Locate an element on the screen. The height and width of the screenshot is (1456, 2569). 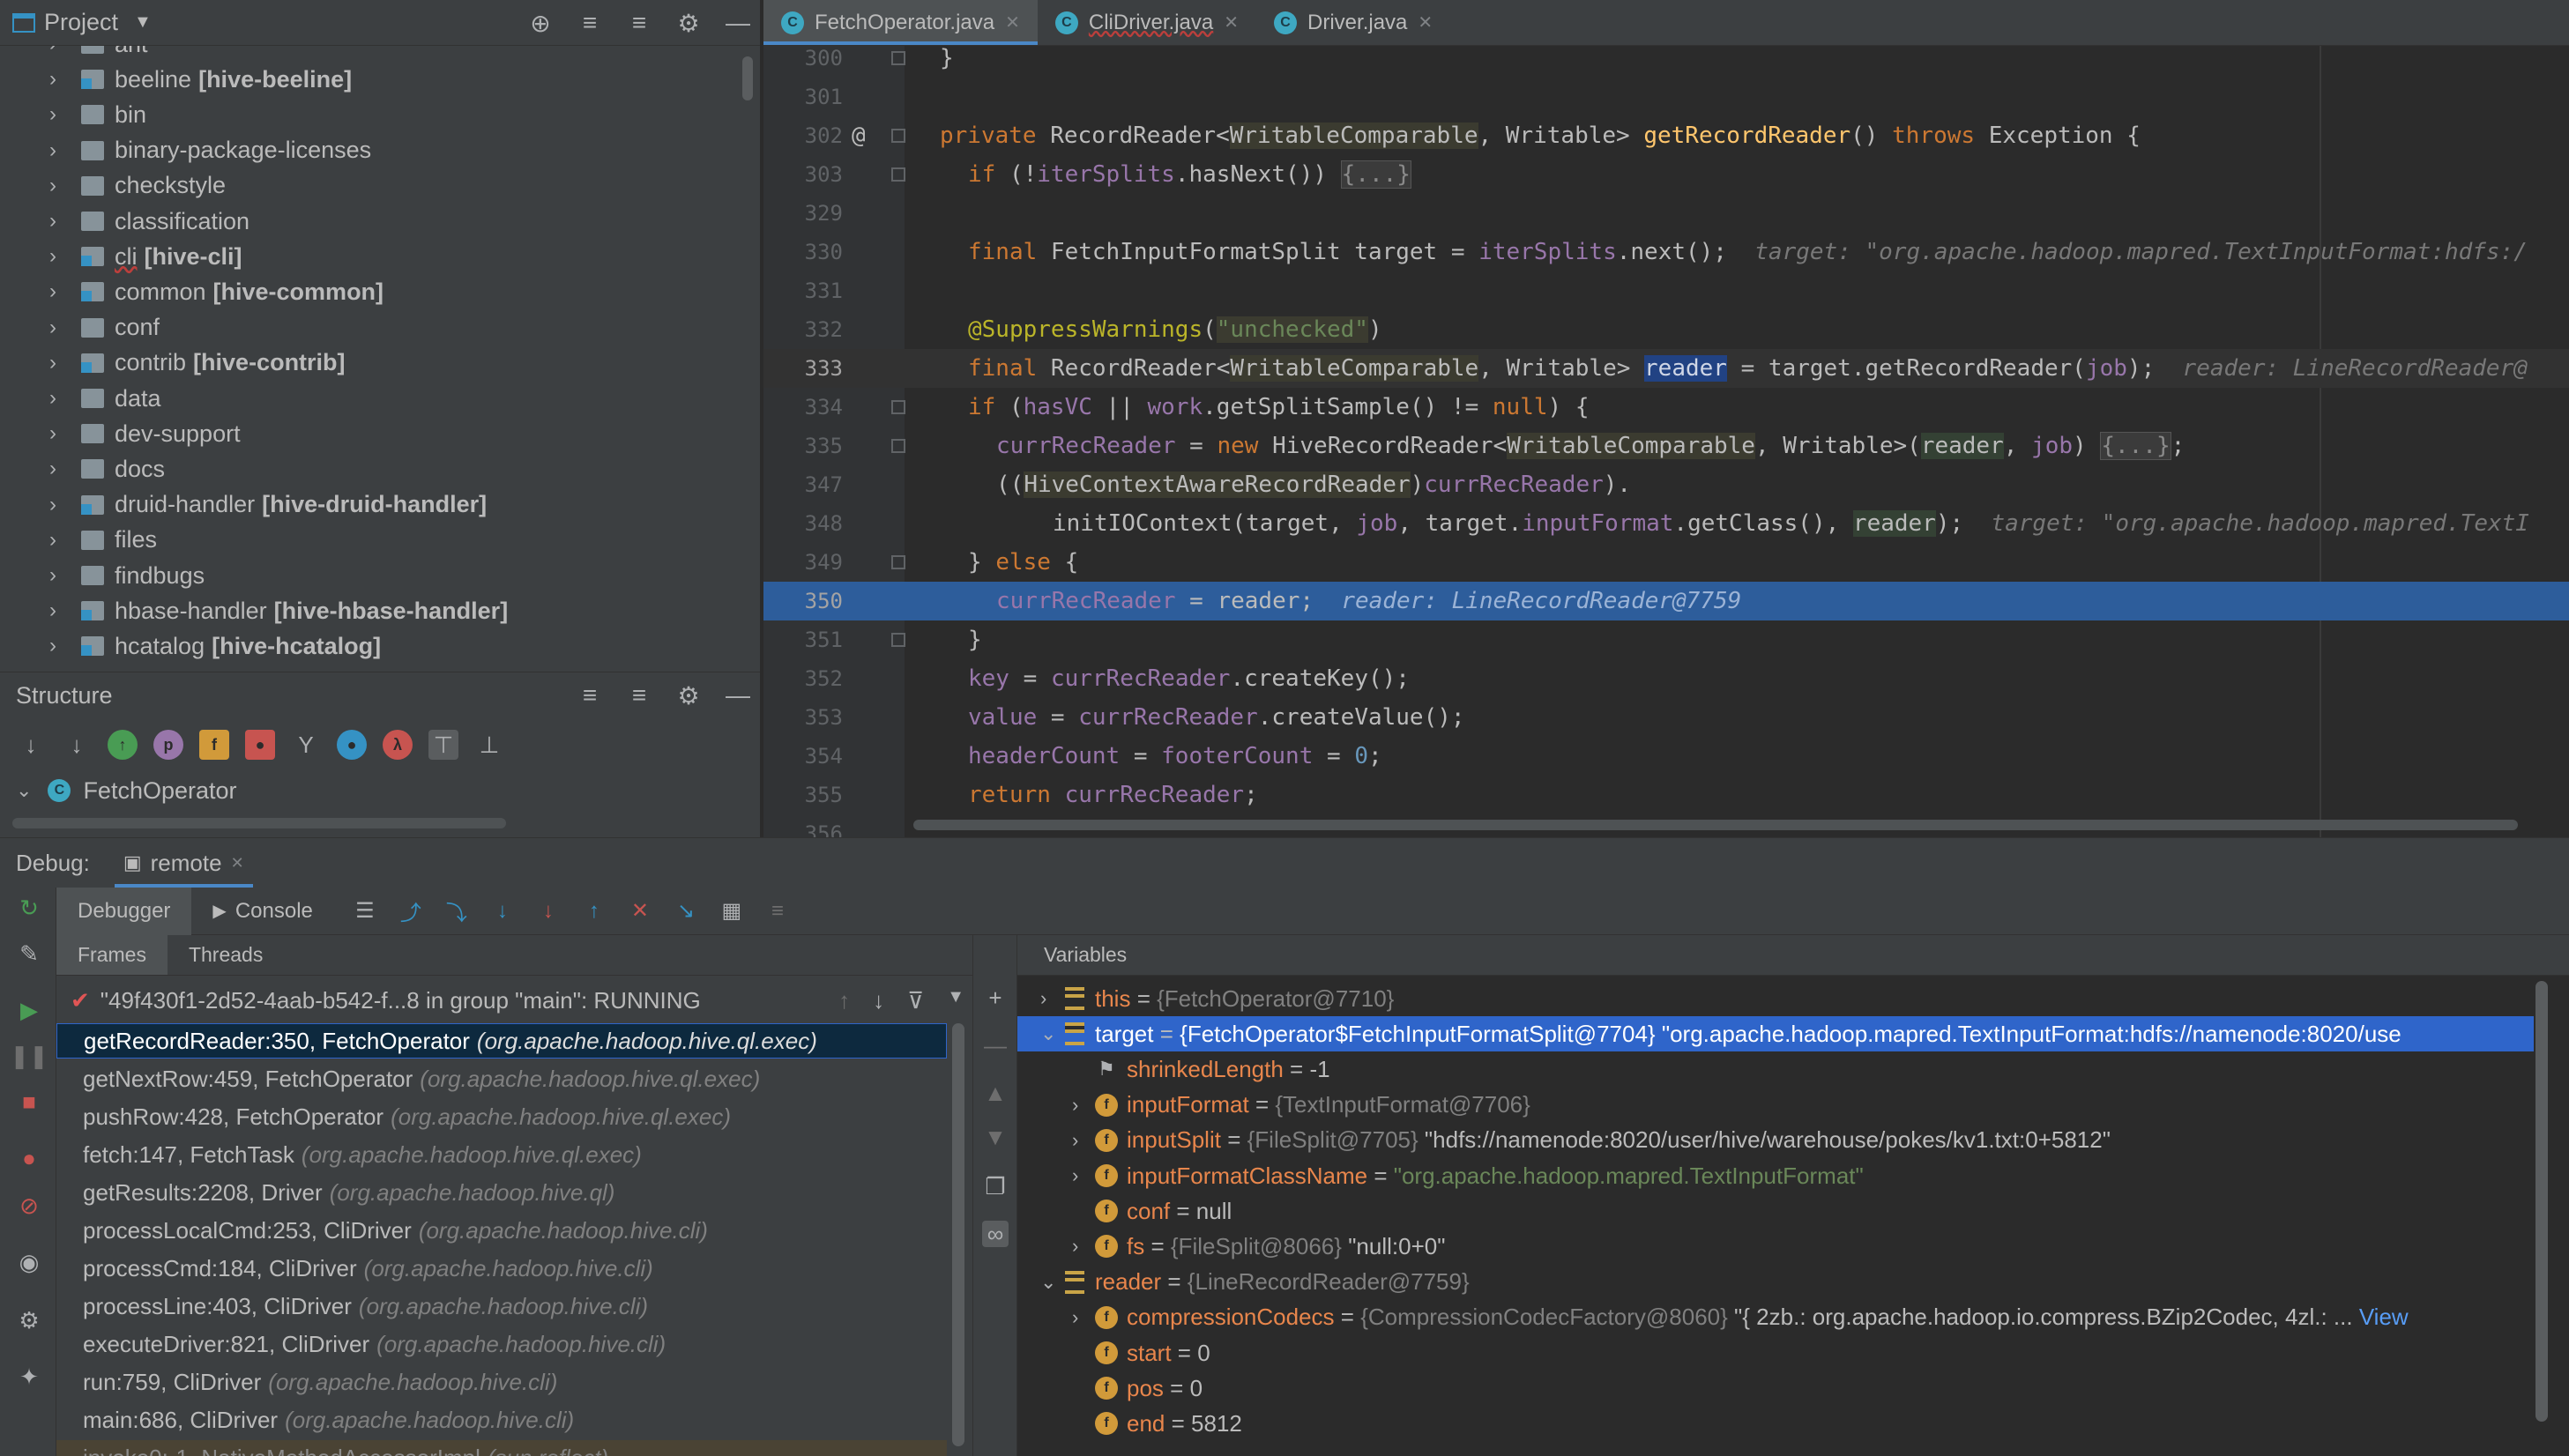
run-config-tab: ▣ remote ✕ is located at coordinates (183, 863).